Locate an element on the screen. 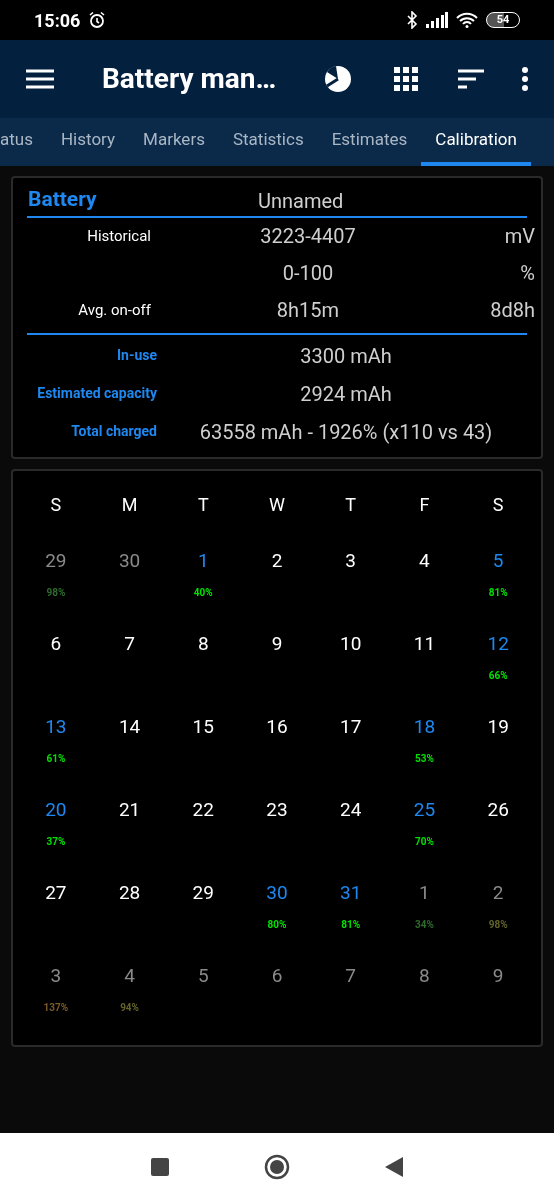  day-number: 30 is located at coordinates (277, 892).